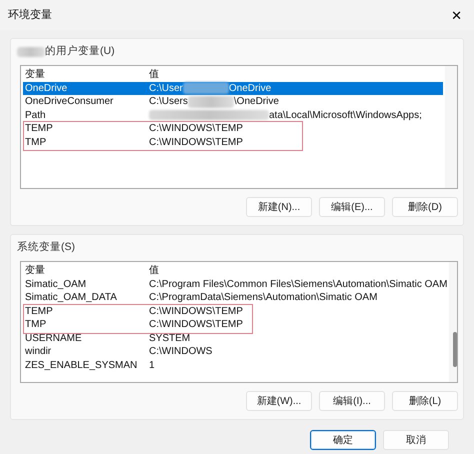 This screenshot has width=474, height=454. I want to click on window-title: 环境变量, so click(30, 15).